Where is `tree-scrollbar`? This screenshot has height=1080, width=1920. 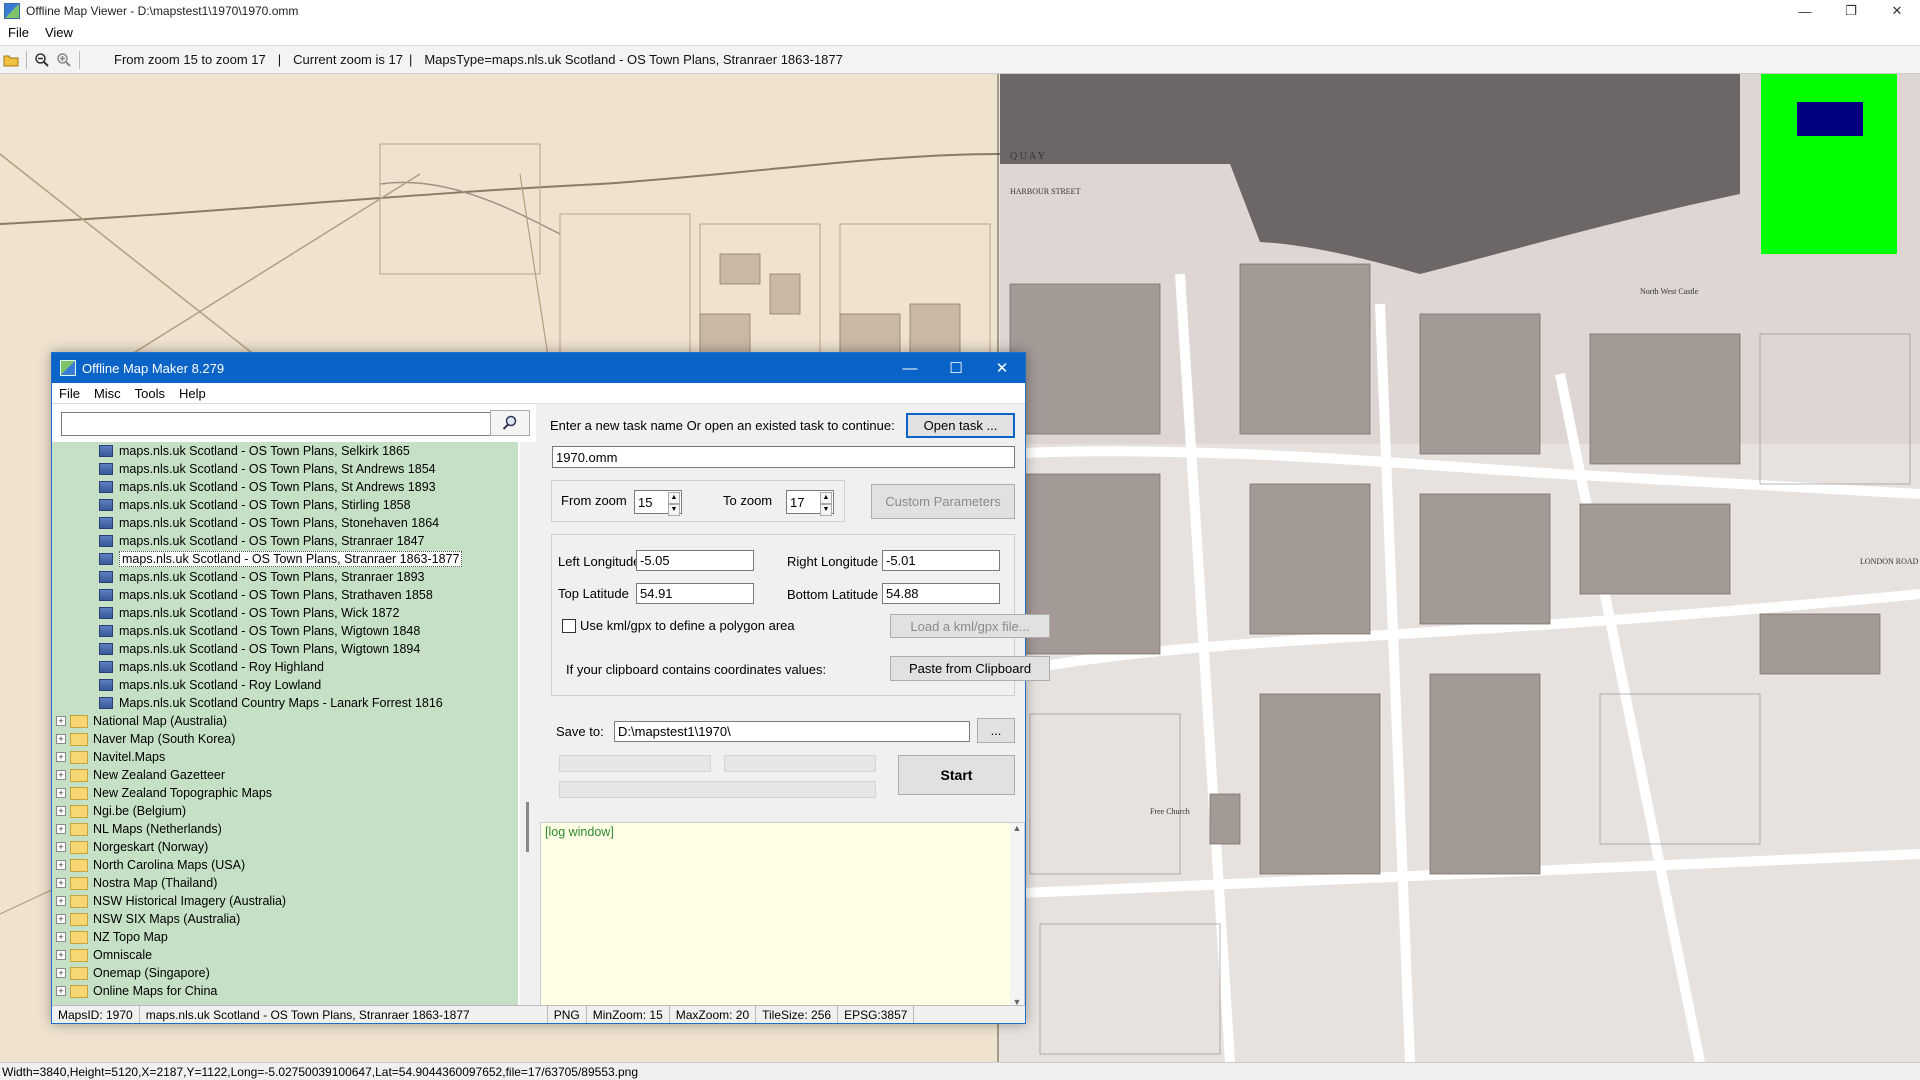
tree-scrollbar is located at coordinates (528, 725).